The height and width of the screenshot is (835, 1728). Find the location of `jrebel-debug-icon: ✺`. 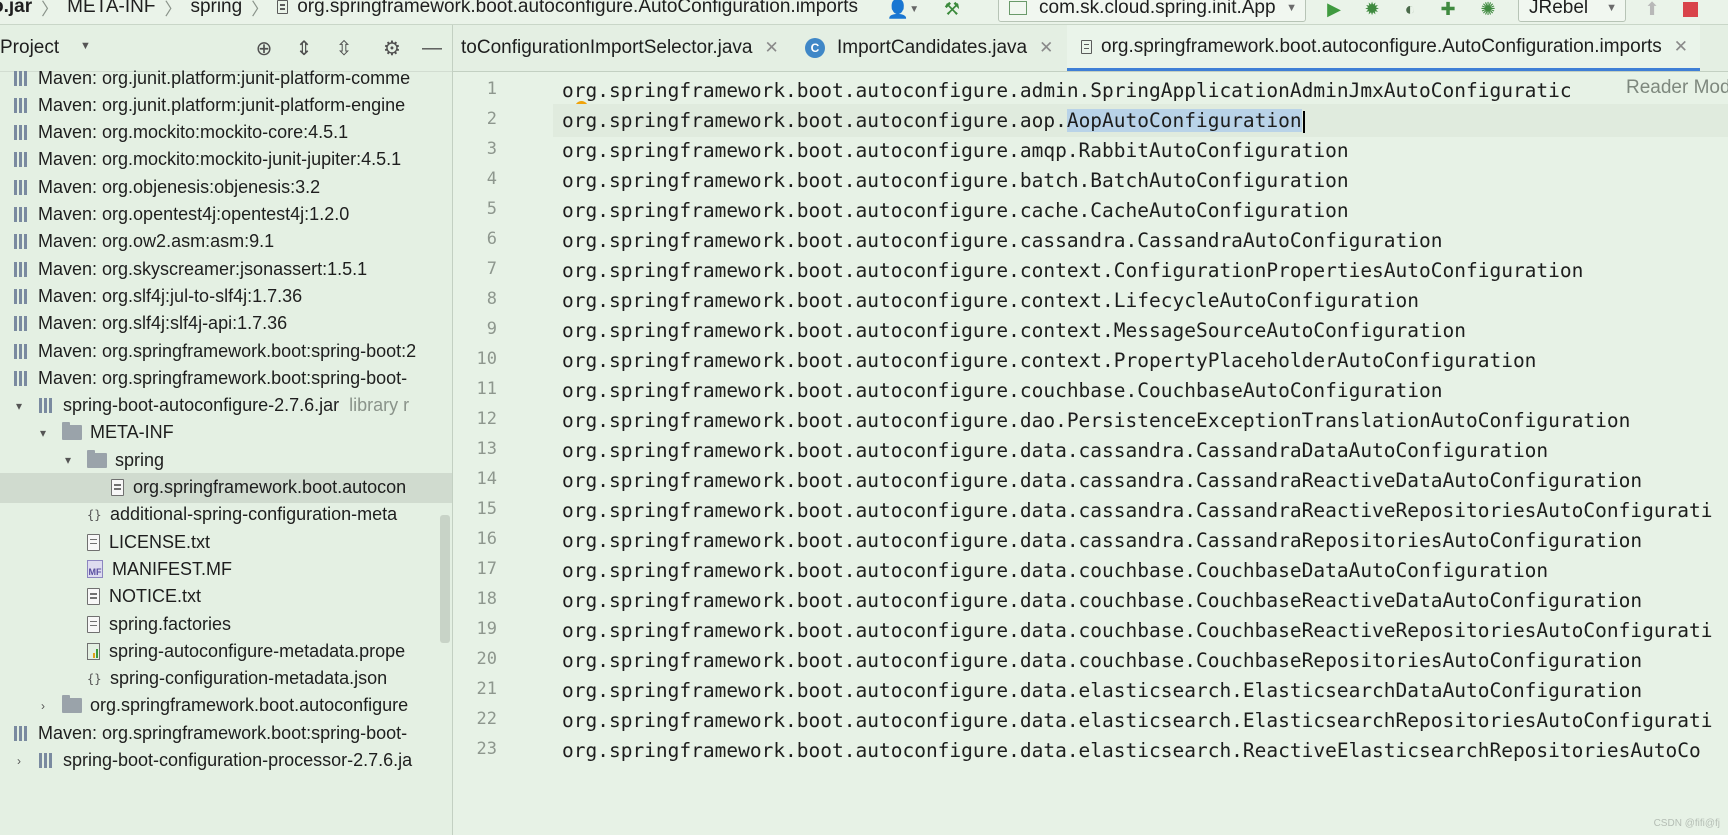

jrebel-debug-icon: ✺ is located at coordinates (1488, 9).